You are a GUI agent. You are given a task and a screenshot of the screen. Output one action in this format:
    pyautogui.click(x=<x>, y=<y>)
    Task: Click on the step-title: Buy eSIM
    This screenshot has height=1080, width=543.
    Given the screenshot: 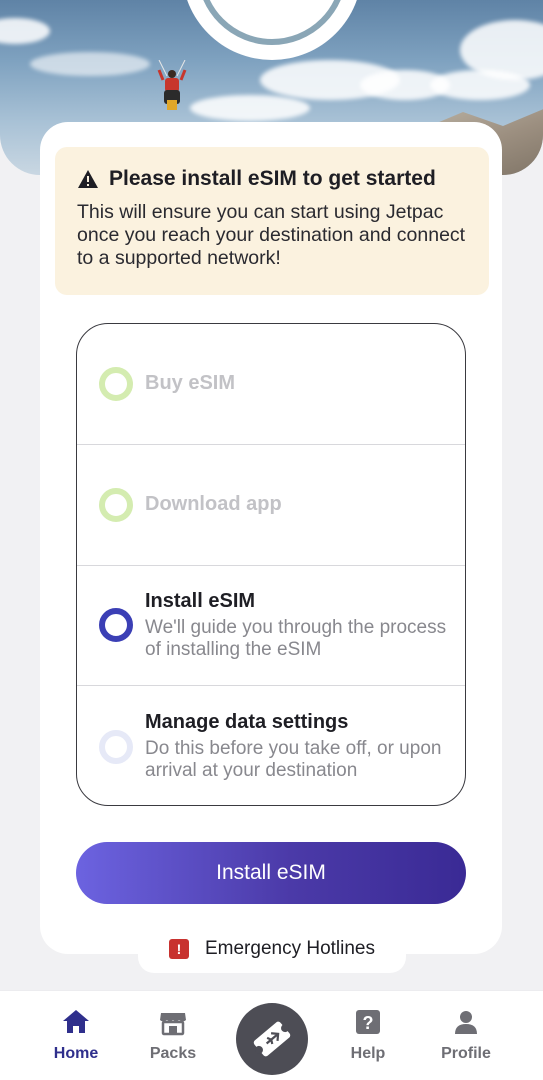 What is the action you would take?
    pyautogui.click(x=190, y=383)
    